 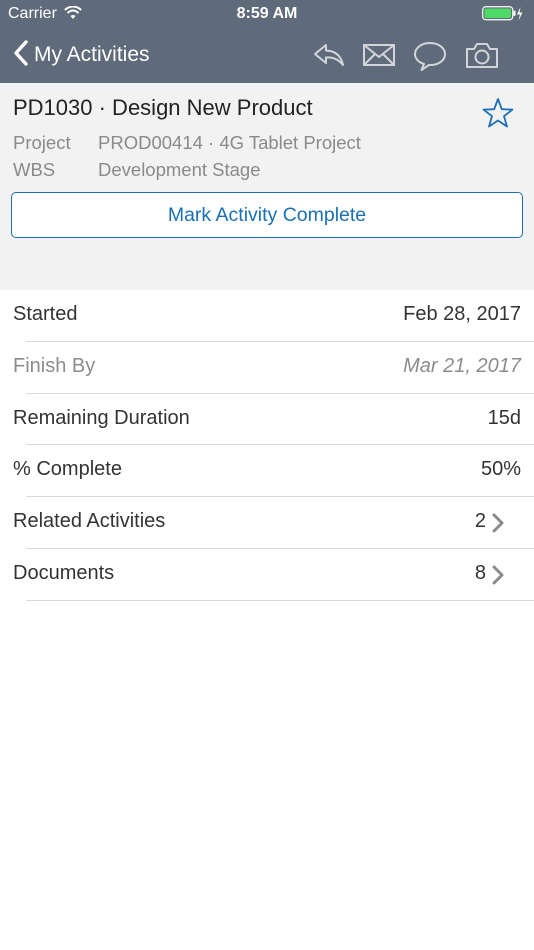 What do you see at coordinates (21, 55) in the screenshot?
I see `chevron-left-icon` at bounding box center [21, 55].